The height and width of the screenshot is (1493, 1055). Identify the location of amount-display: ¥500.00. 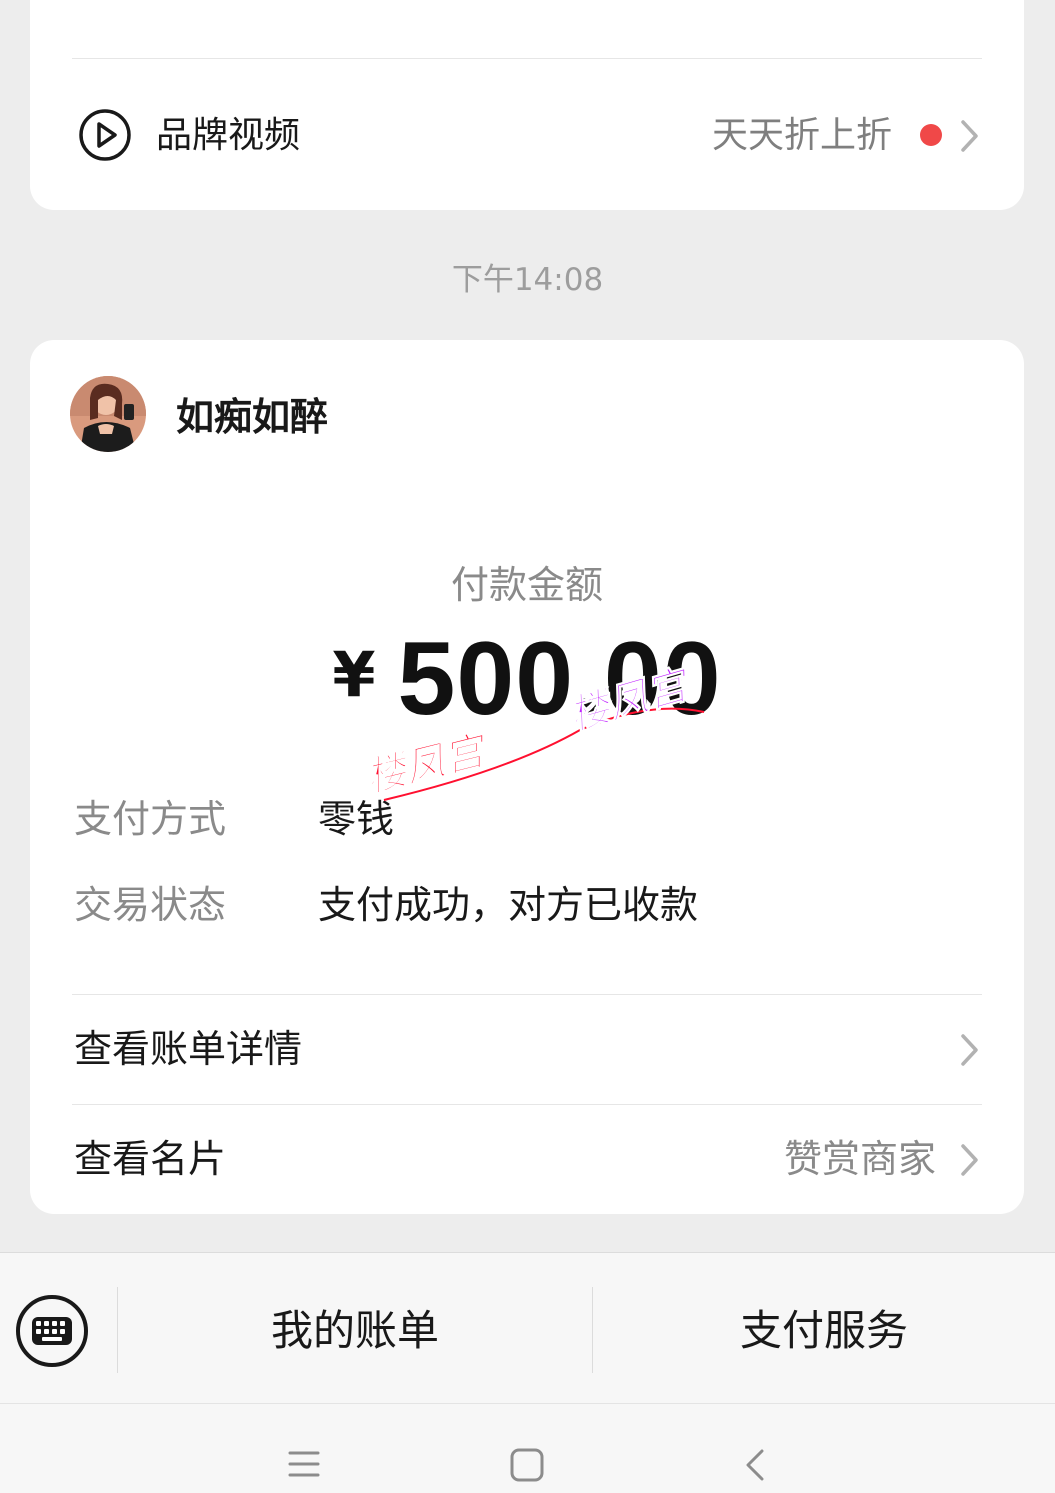
(527, 679).